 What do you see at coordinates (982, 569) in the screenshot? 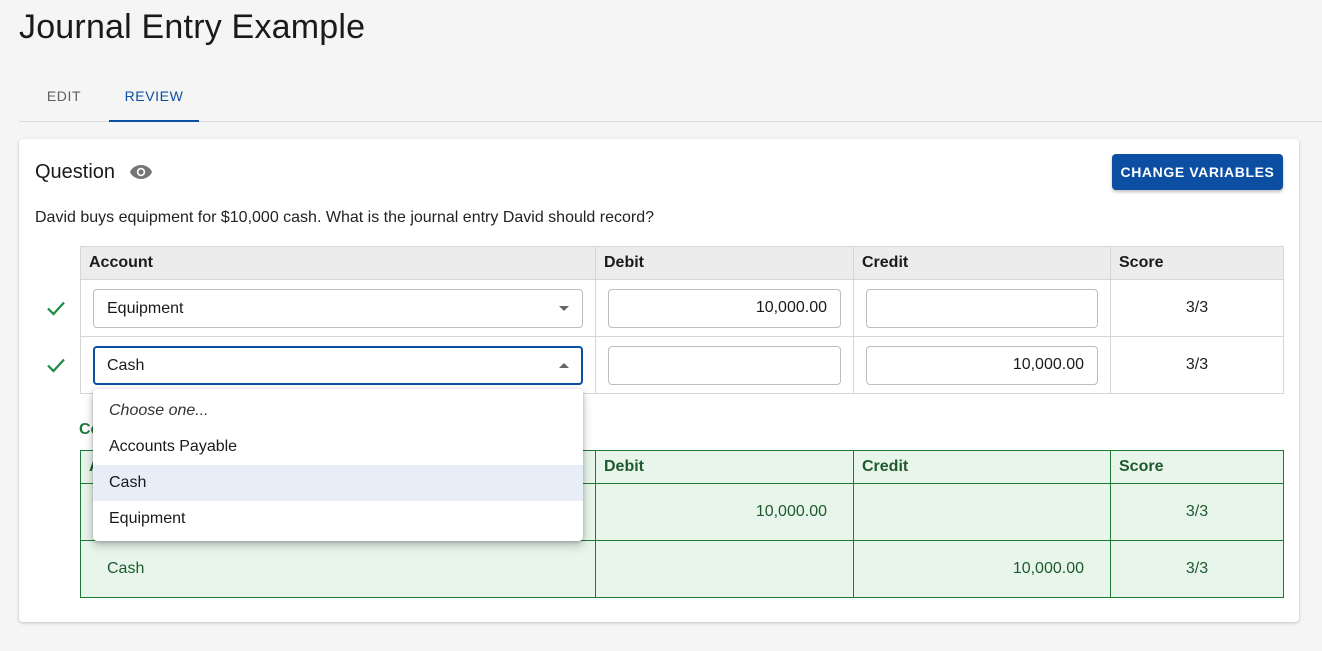
I see `credit-cell: 10,000.00` at bounding box center [982, 569].